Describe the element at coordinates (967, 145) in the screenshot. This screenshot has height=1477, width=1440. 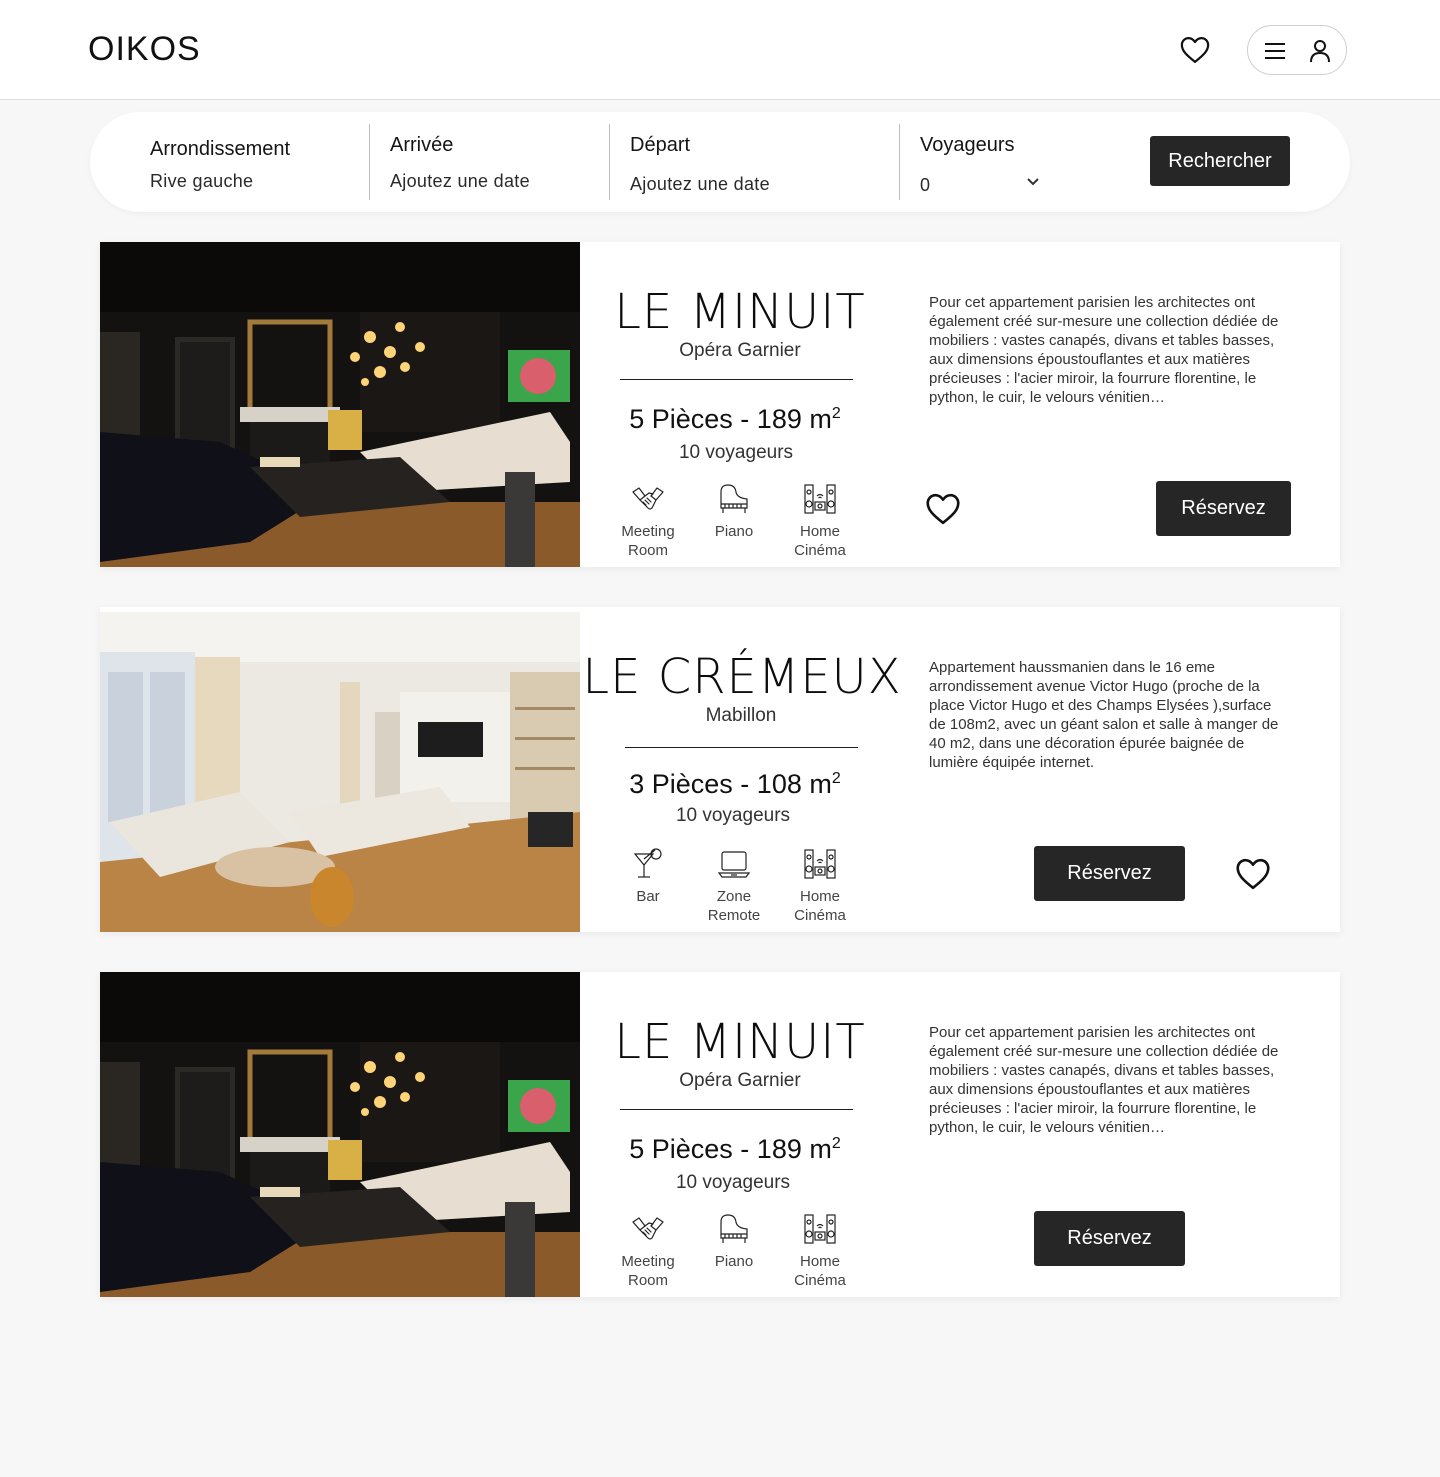
I see `travelers-label: Voyageurs` at that location.